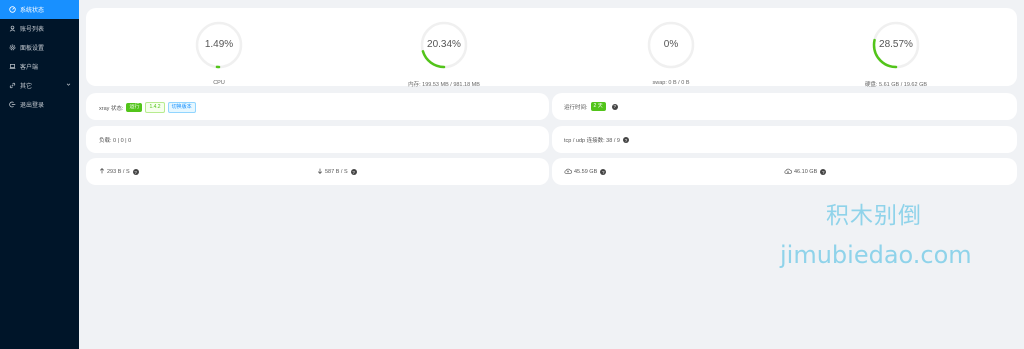 This screenshot has height=349, width=1024. Describe the element at coordinates (12, 29) in the screenshot. I see `user-icon` at that location.